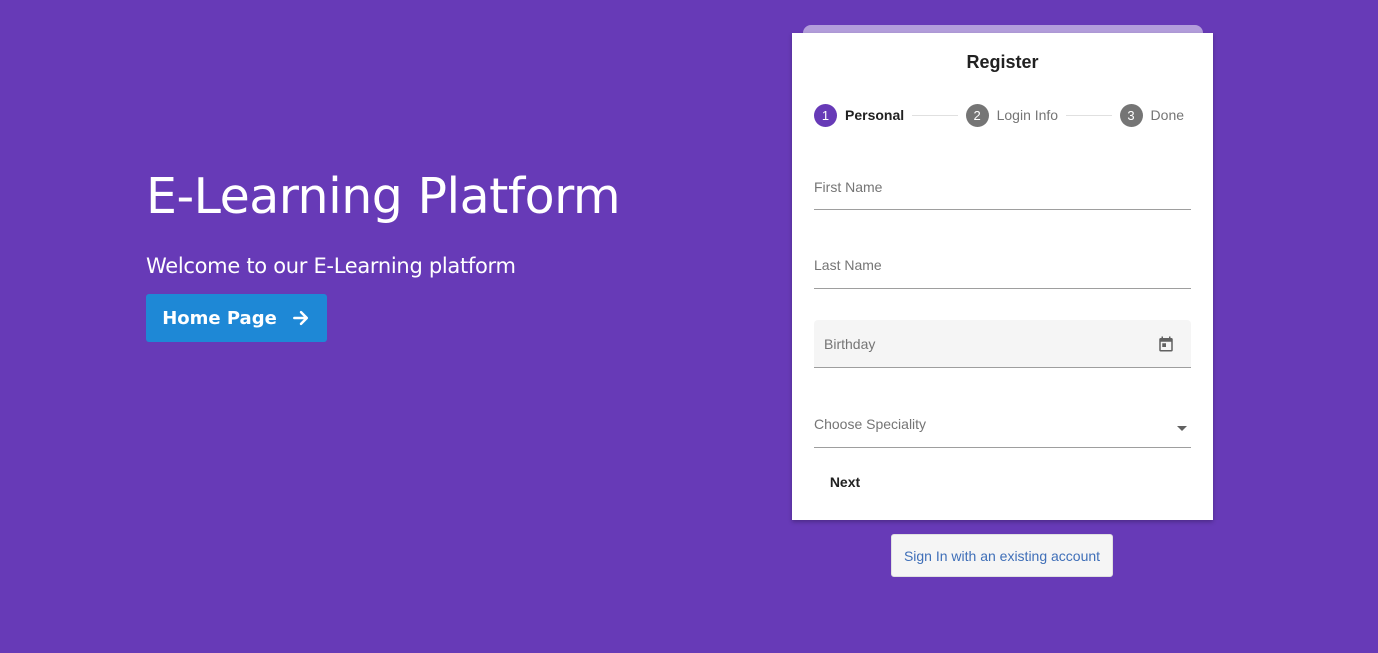 The width and height of the screenshot is (1378, 653). What do you see at coordinates (1167, 115) in the screenshot?
I see `step-label: Done` at bounding box center [1167, 115].